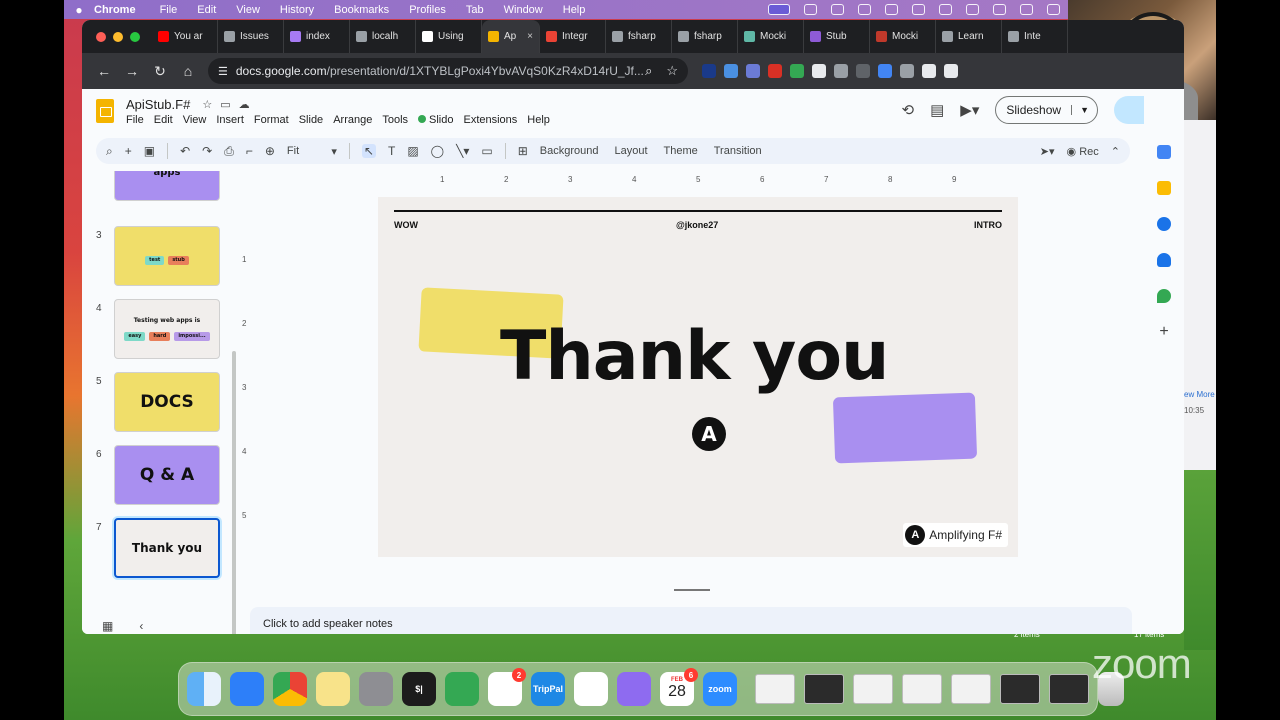 The width and height of the screenshot is (1280, 720). I want to click on menu-history: History, so click(297, 10).